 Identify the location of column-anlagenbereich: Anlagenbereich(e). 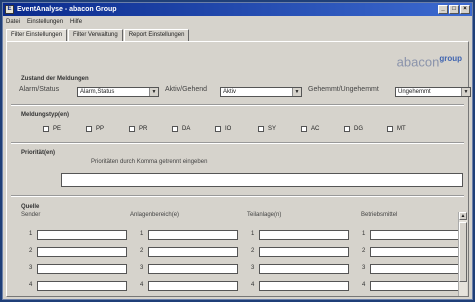
(155, 215).